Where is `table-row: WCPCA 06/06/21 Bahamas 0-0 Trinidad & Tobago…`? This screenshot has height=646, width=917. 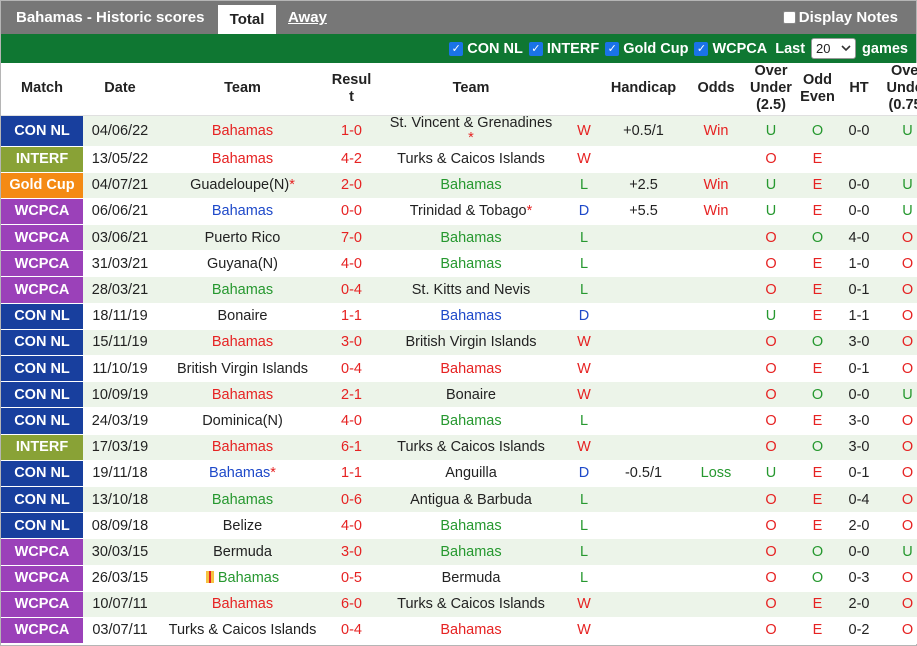 table-row: WCPCA 06/06/21 Bahamas 0-0 Trinidad & Tobago… is located at coordinates (459, 212).